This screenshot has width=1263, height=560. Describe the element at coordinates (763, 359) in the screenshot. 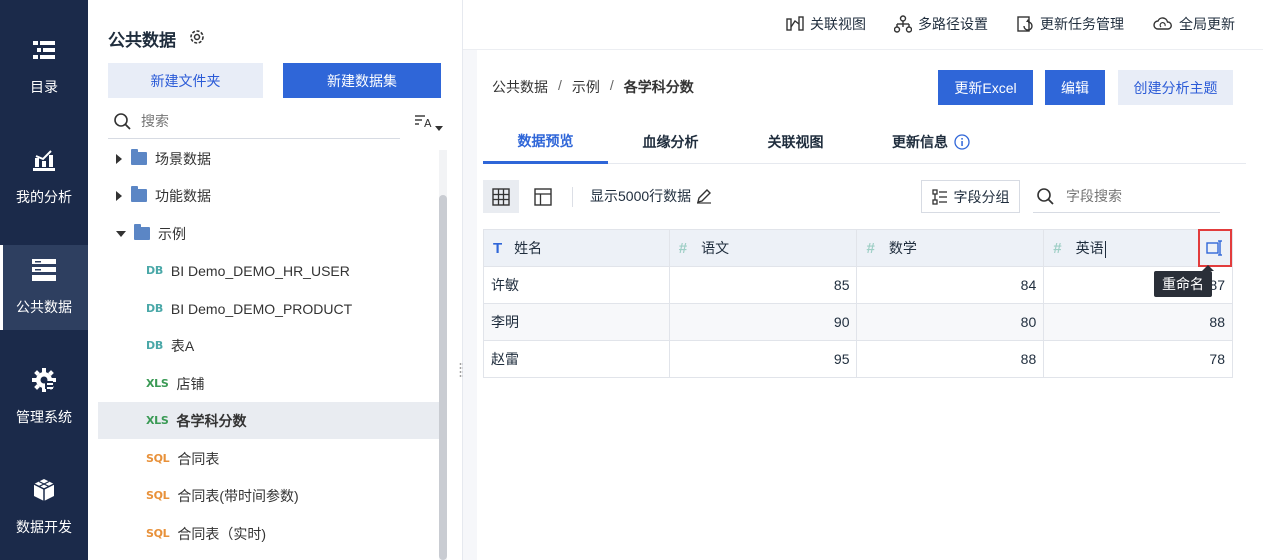

I see `table-cell: 95` at that location.